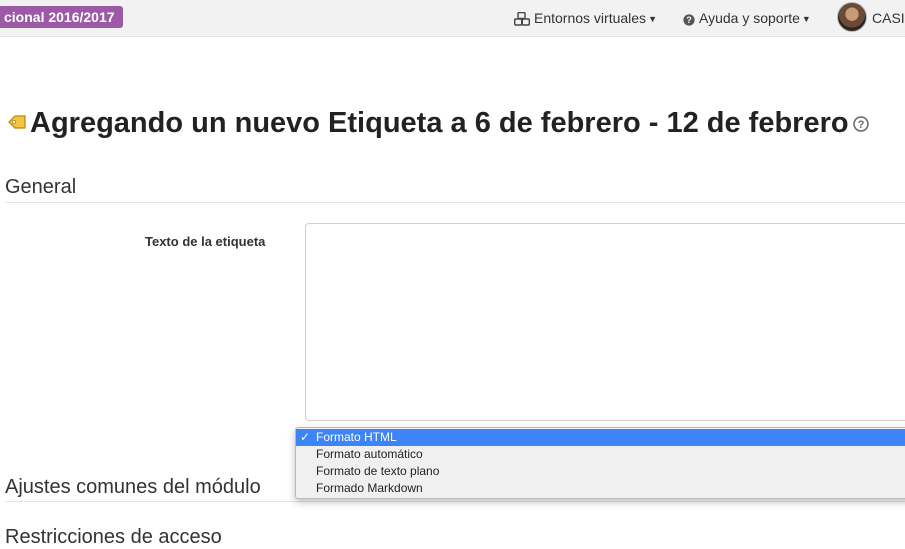 The height and width of the screenshot is (549, 905). What do you see at coordinates (590, 18) in the screenshot?
I see `nav-entornos-label: Entornos virtuales` at bounding box center [590, 18].